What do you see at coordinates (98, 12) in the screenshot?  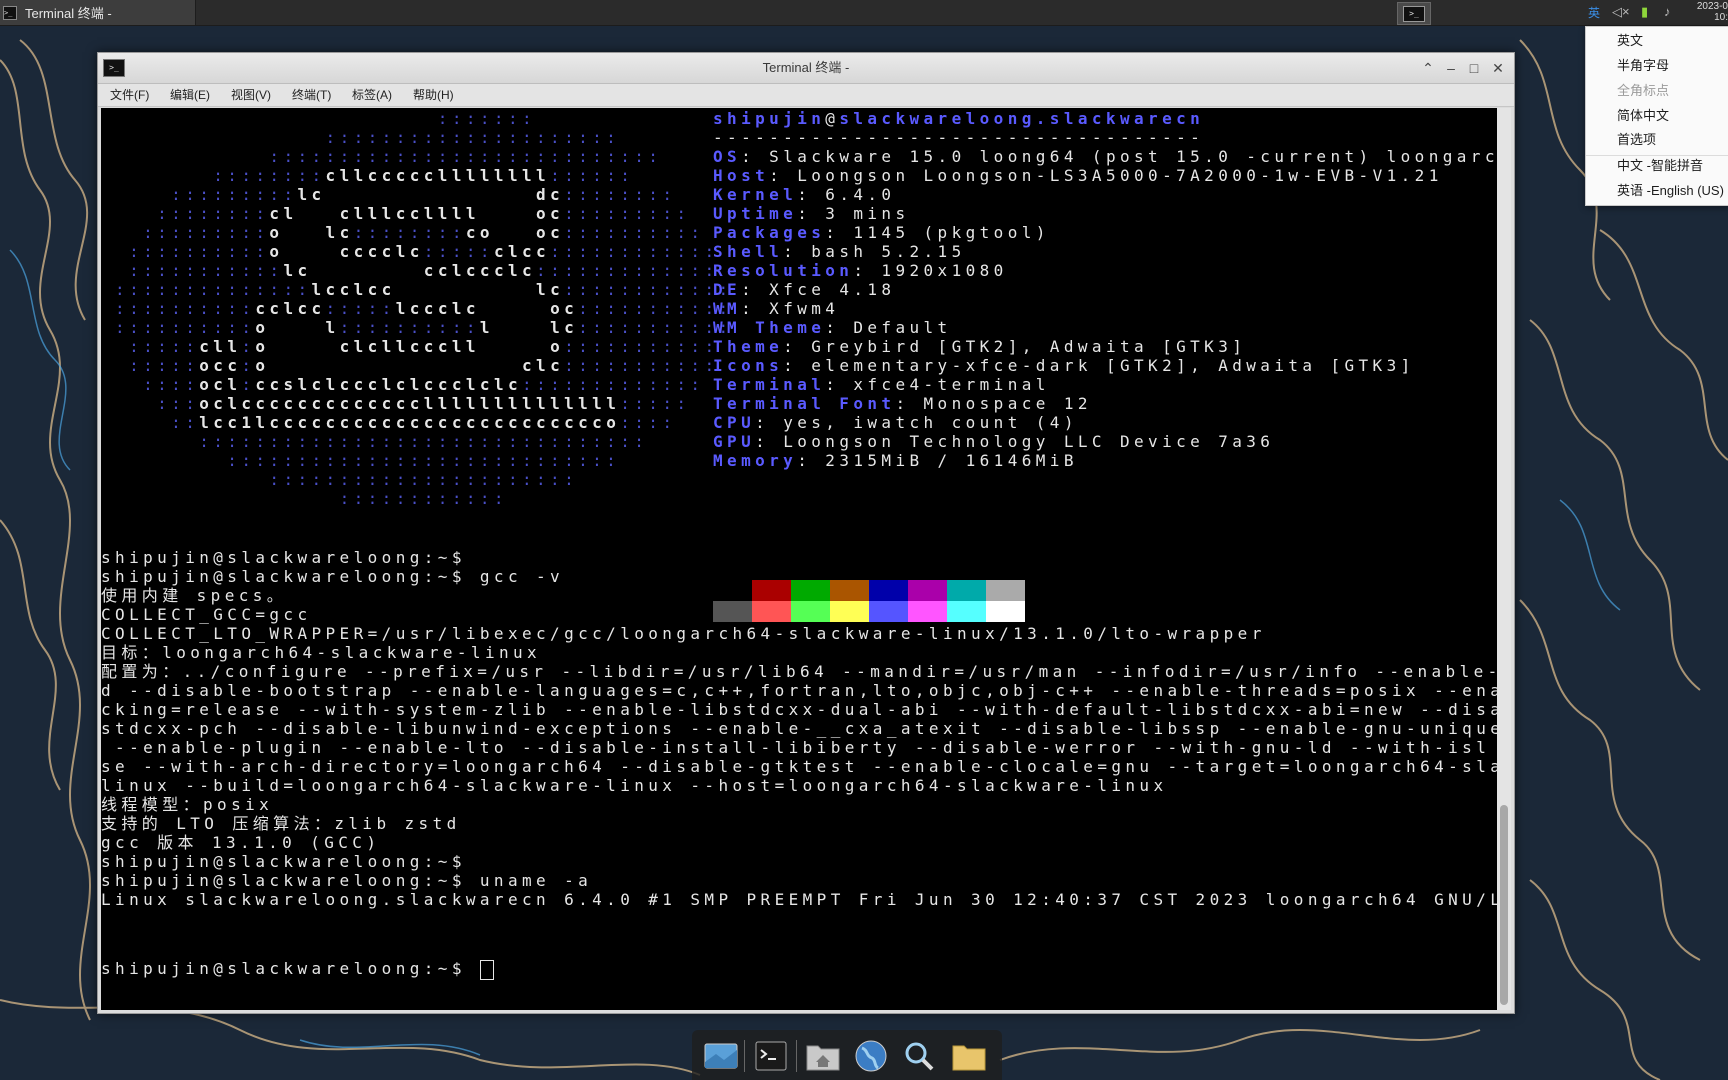 I see `taskbar-window-button: >_ Terminal 终端 -` at bounding box center [98, 12].